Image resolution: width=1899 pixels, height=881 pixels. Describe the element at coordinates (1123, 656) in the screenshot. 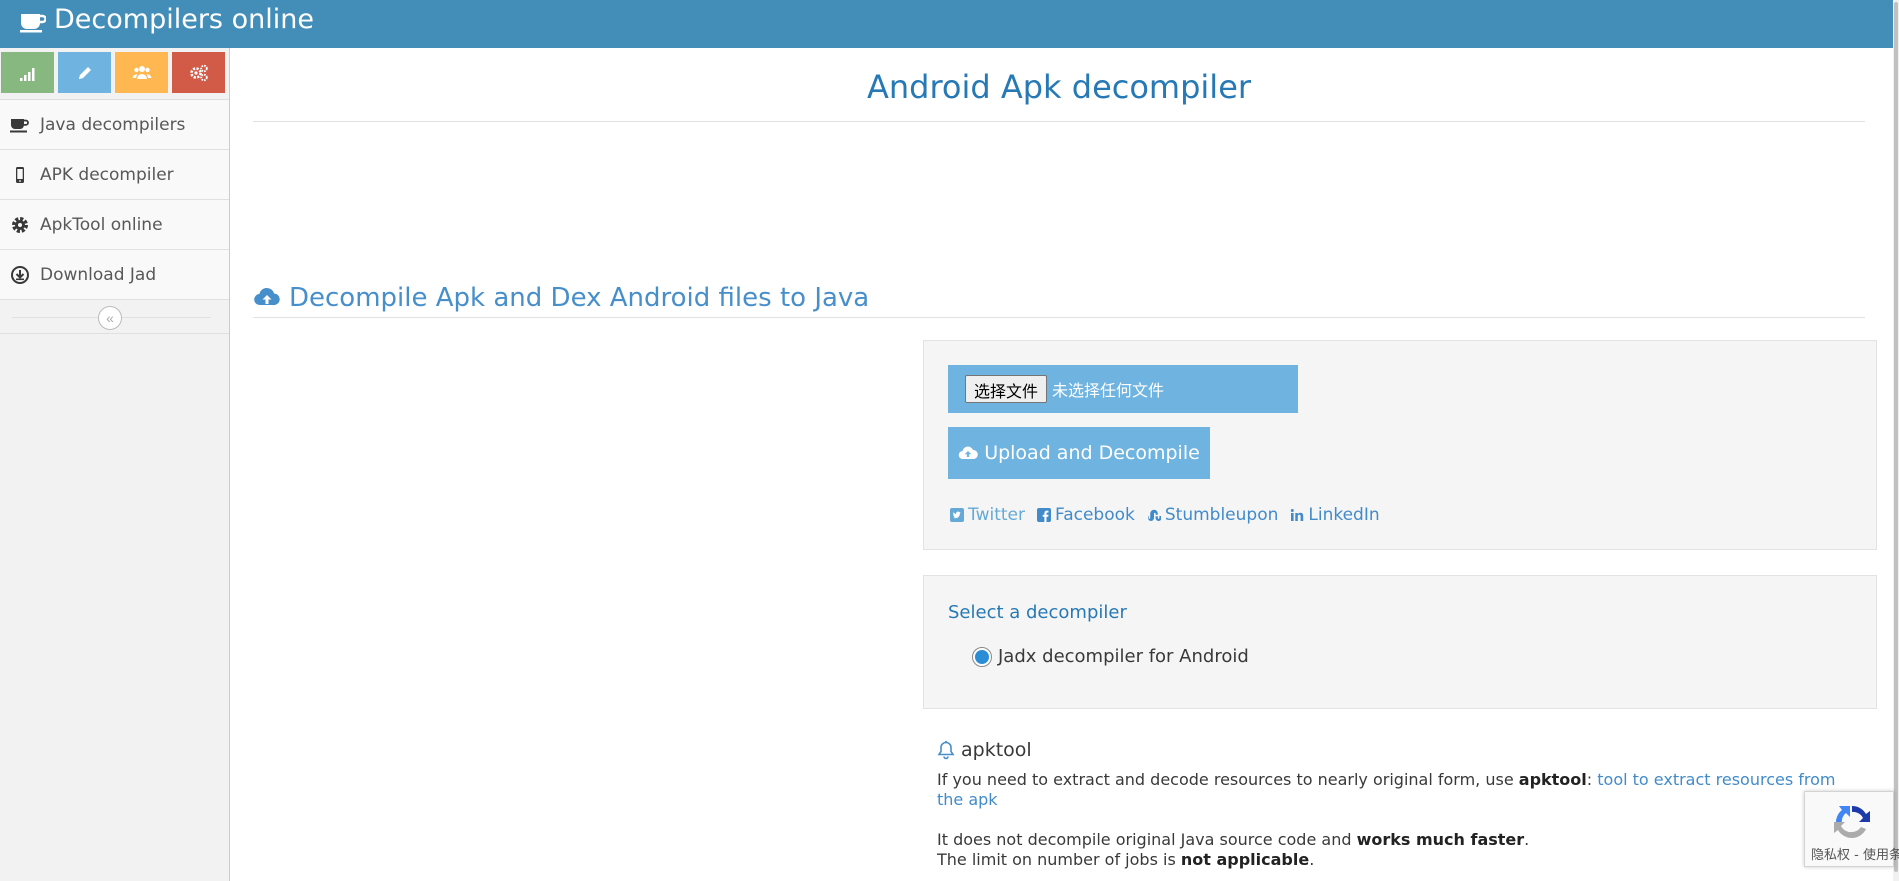

I see `radio-label: Jadx decompiler for Android` at that location.